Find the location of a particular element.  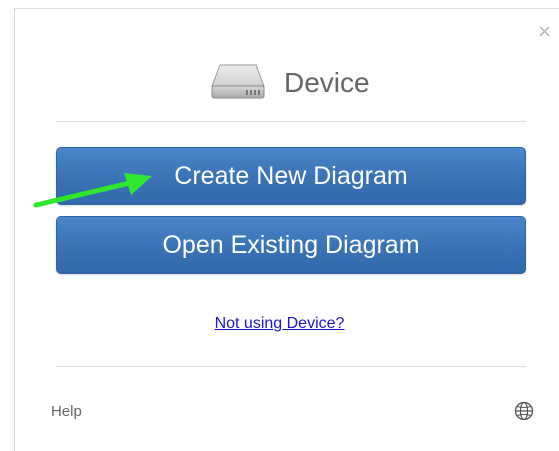

globe-icon is located at coordinates (524, 411).